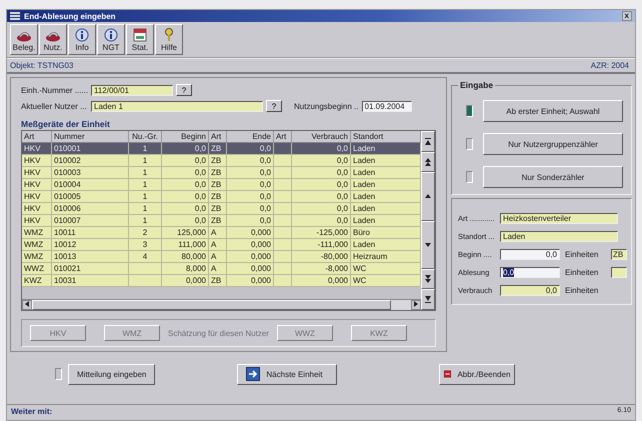  Describe the element at coordinates (90, 281) in the screenshot. I see `table-cell: 10031` at that location.